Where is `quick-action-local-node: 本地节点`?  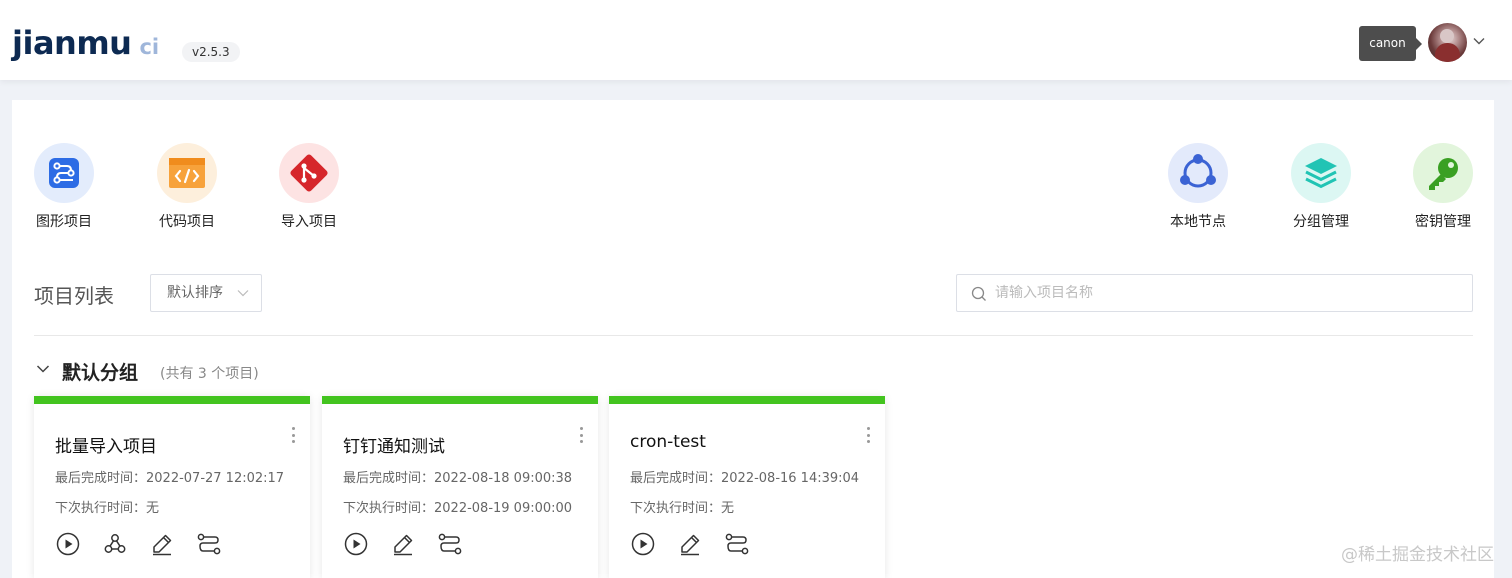 quick-action-local-node: 本地节点 is located at coordinates (1198, 187).